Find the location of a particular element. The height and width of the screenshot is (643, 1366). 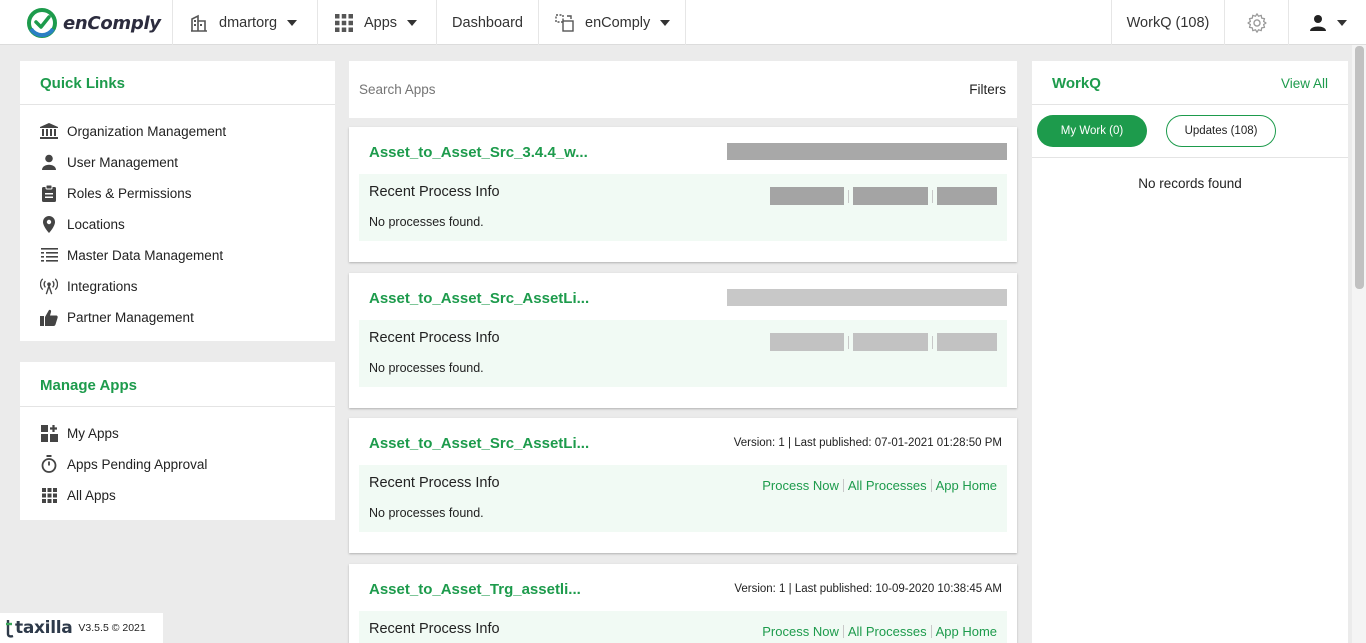

product-name: enComply is located at coordinates (618, 22).